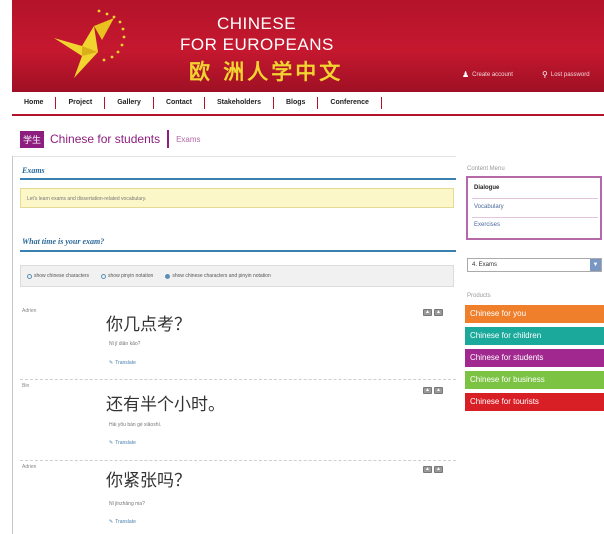 The width and height of the screenshot is (604, 534). I want to click on create-account-label: Create account, so click(492, 74).